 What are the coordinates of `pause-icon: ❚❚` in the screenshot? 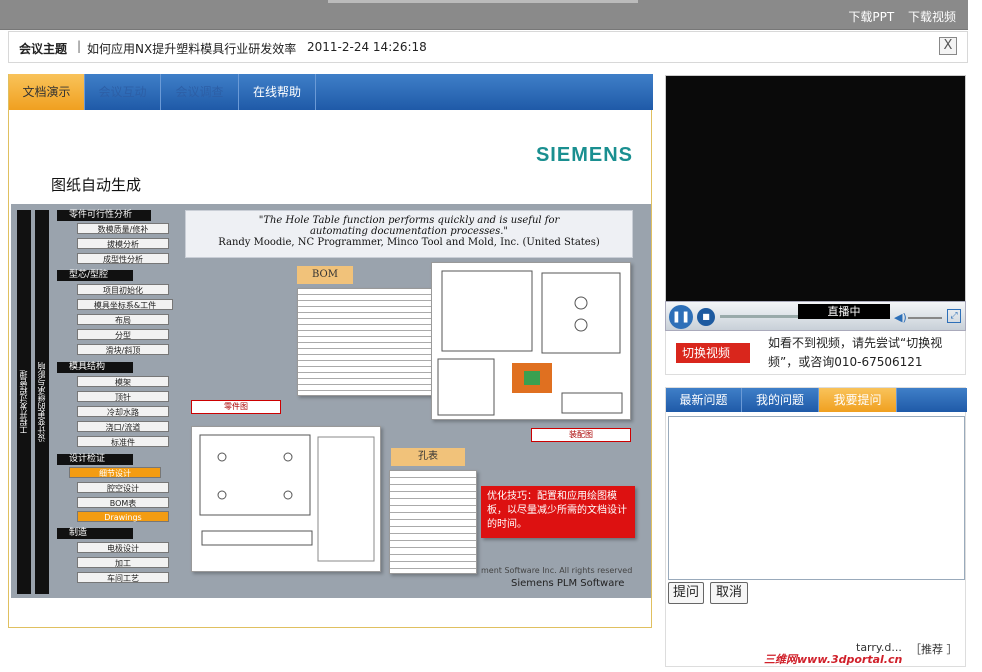 It's located at (681, 317).